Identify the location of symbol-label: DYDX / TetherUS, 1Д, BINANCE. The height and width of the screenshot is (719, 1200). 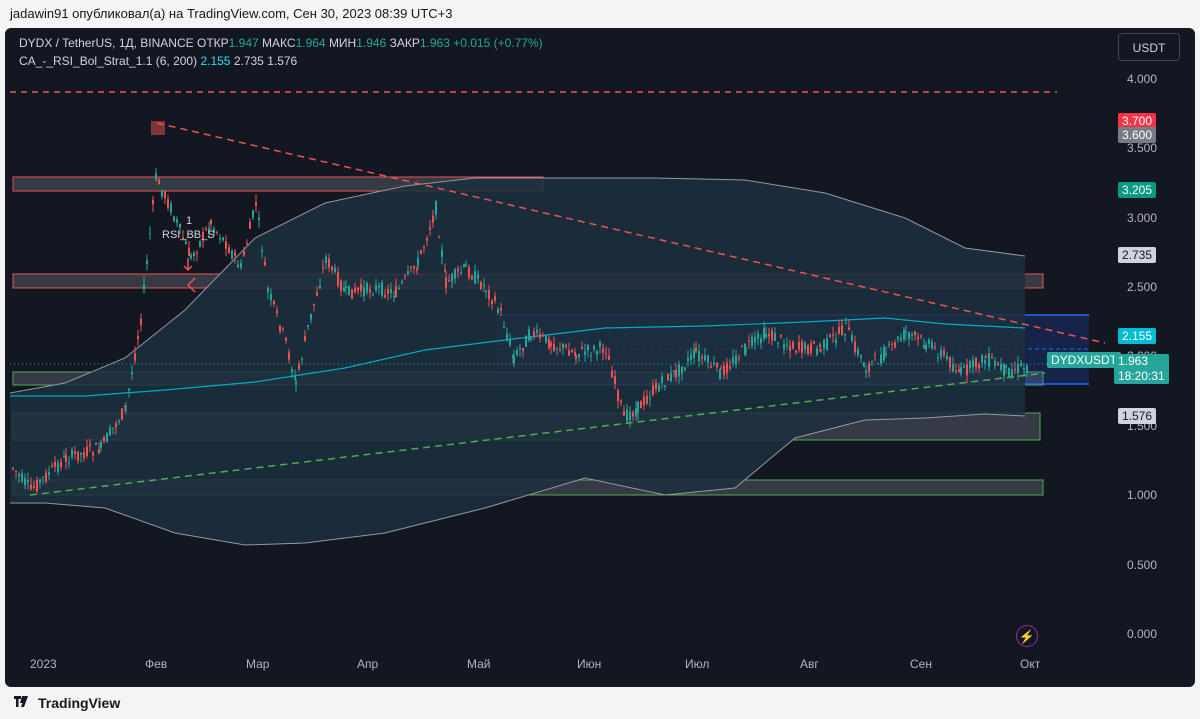
(106, 43).